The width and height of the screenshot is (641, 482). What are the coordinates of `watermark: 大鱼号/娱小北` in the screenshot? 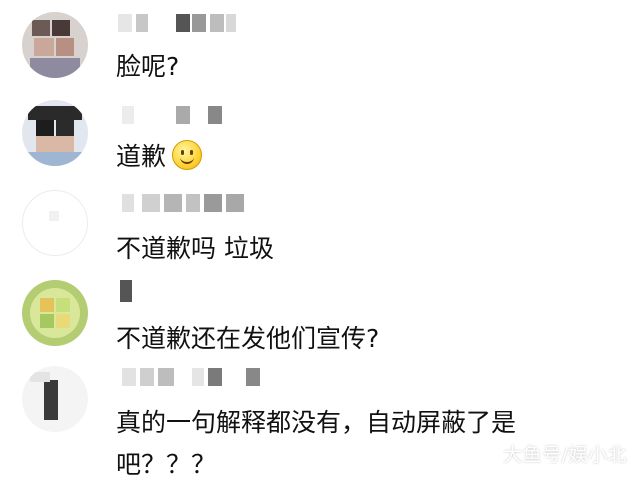 It's located at (565, 455).